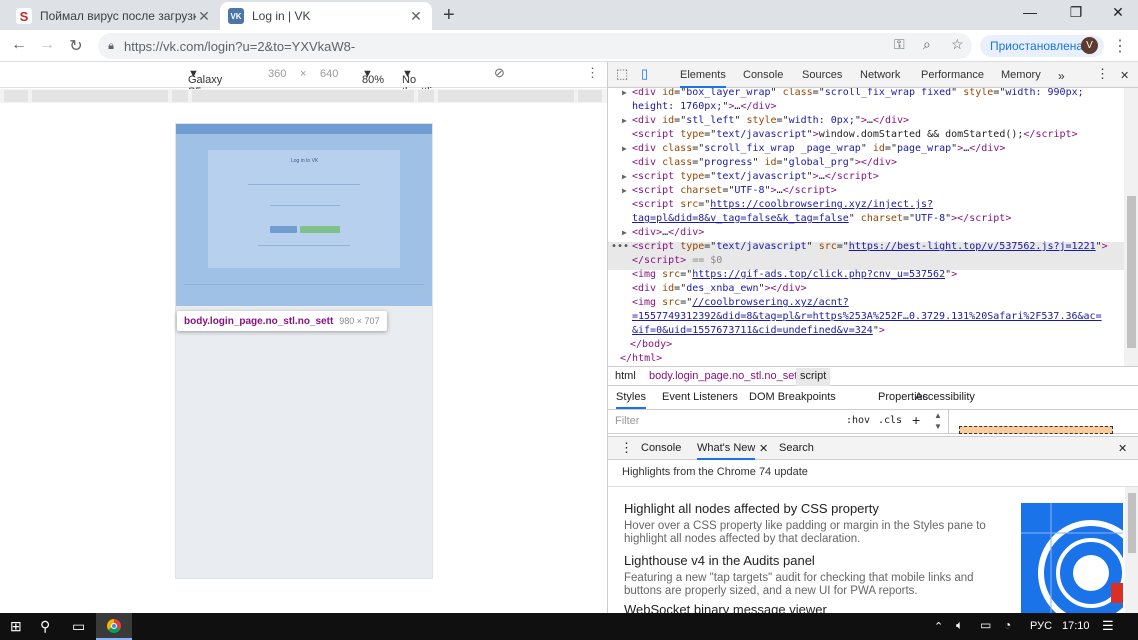 This screenshot has height=640, width=1138. What do you see at coordinates (644, 74) in the screenshot?
I see `device-toggle-icon: ▯` at bounding box center [644, 74].